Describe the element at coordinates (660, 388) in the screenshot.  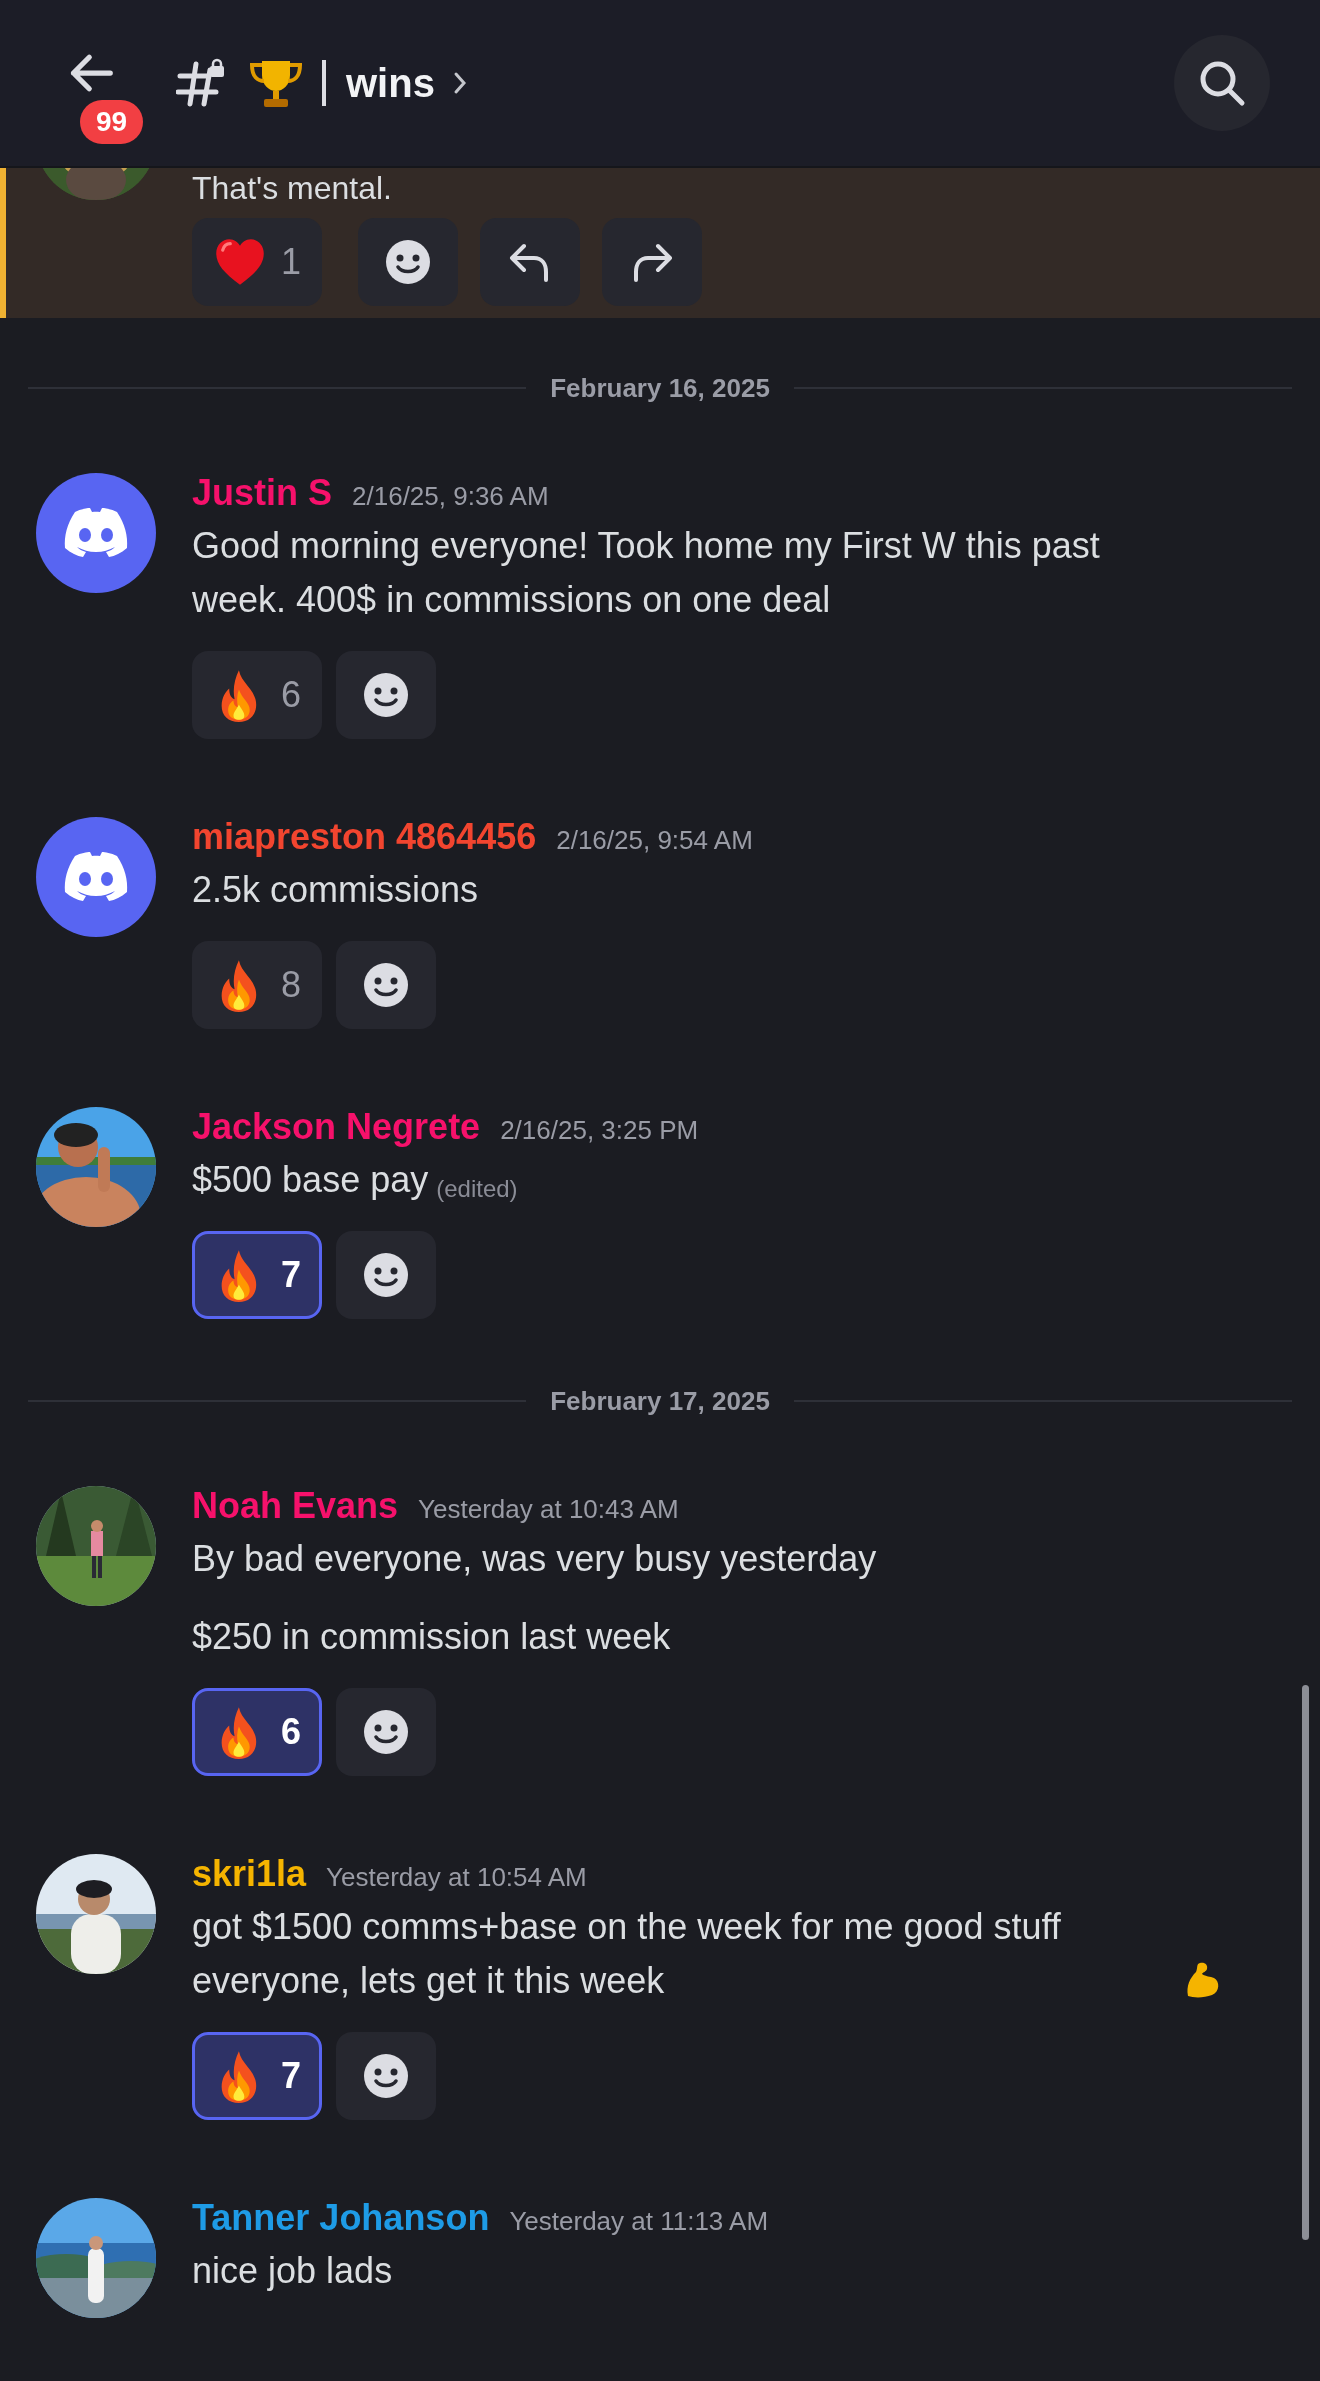
I see `date-divider: February 16, 2025` at that location.